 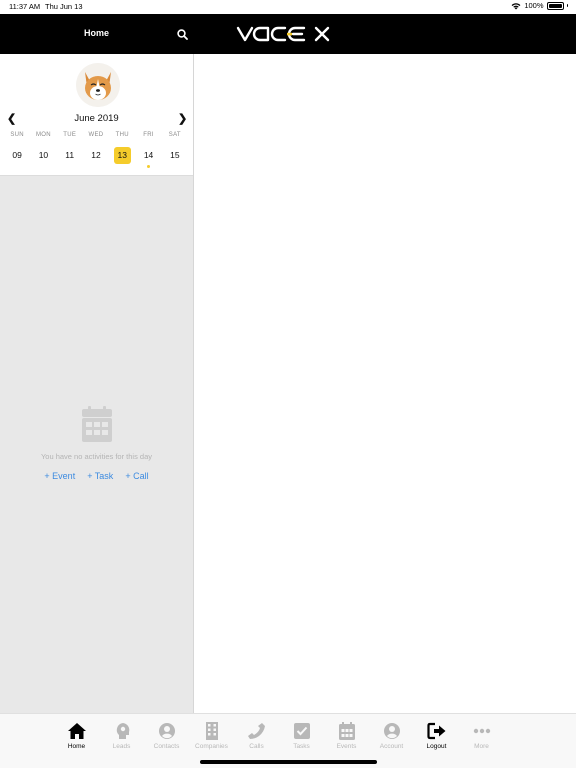 I want to click on vacex-logo, so click(x=288, y=36).